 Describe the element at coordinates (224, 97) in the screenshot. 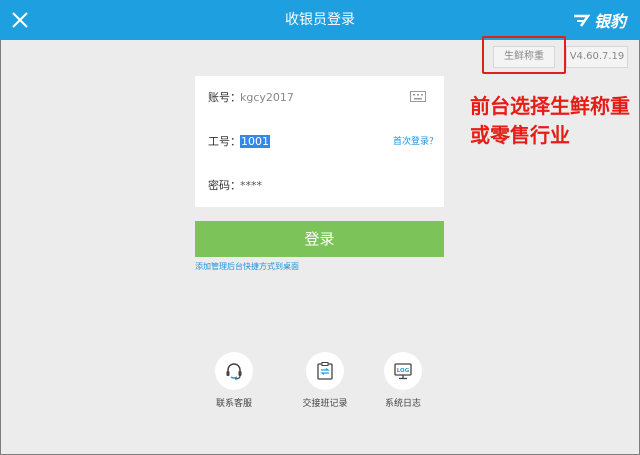

I see `account-label: 账号：` at that location.